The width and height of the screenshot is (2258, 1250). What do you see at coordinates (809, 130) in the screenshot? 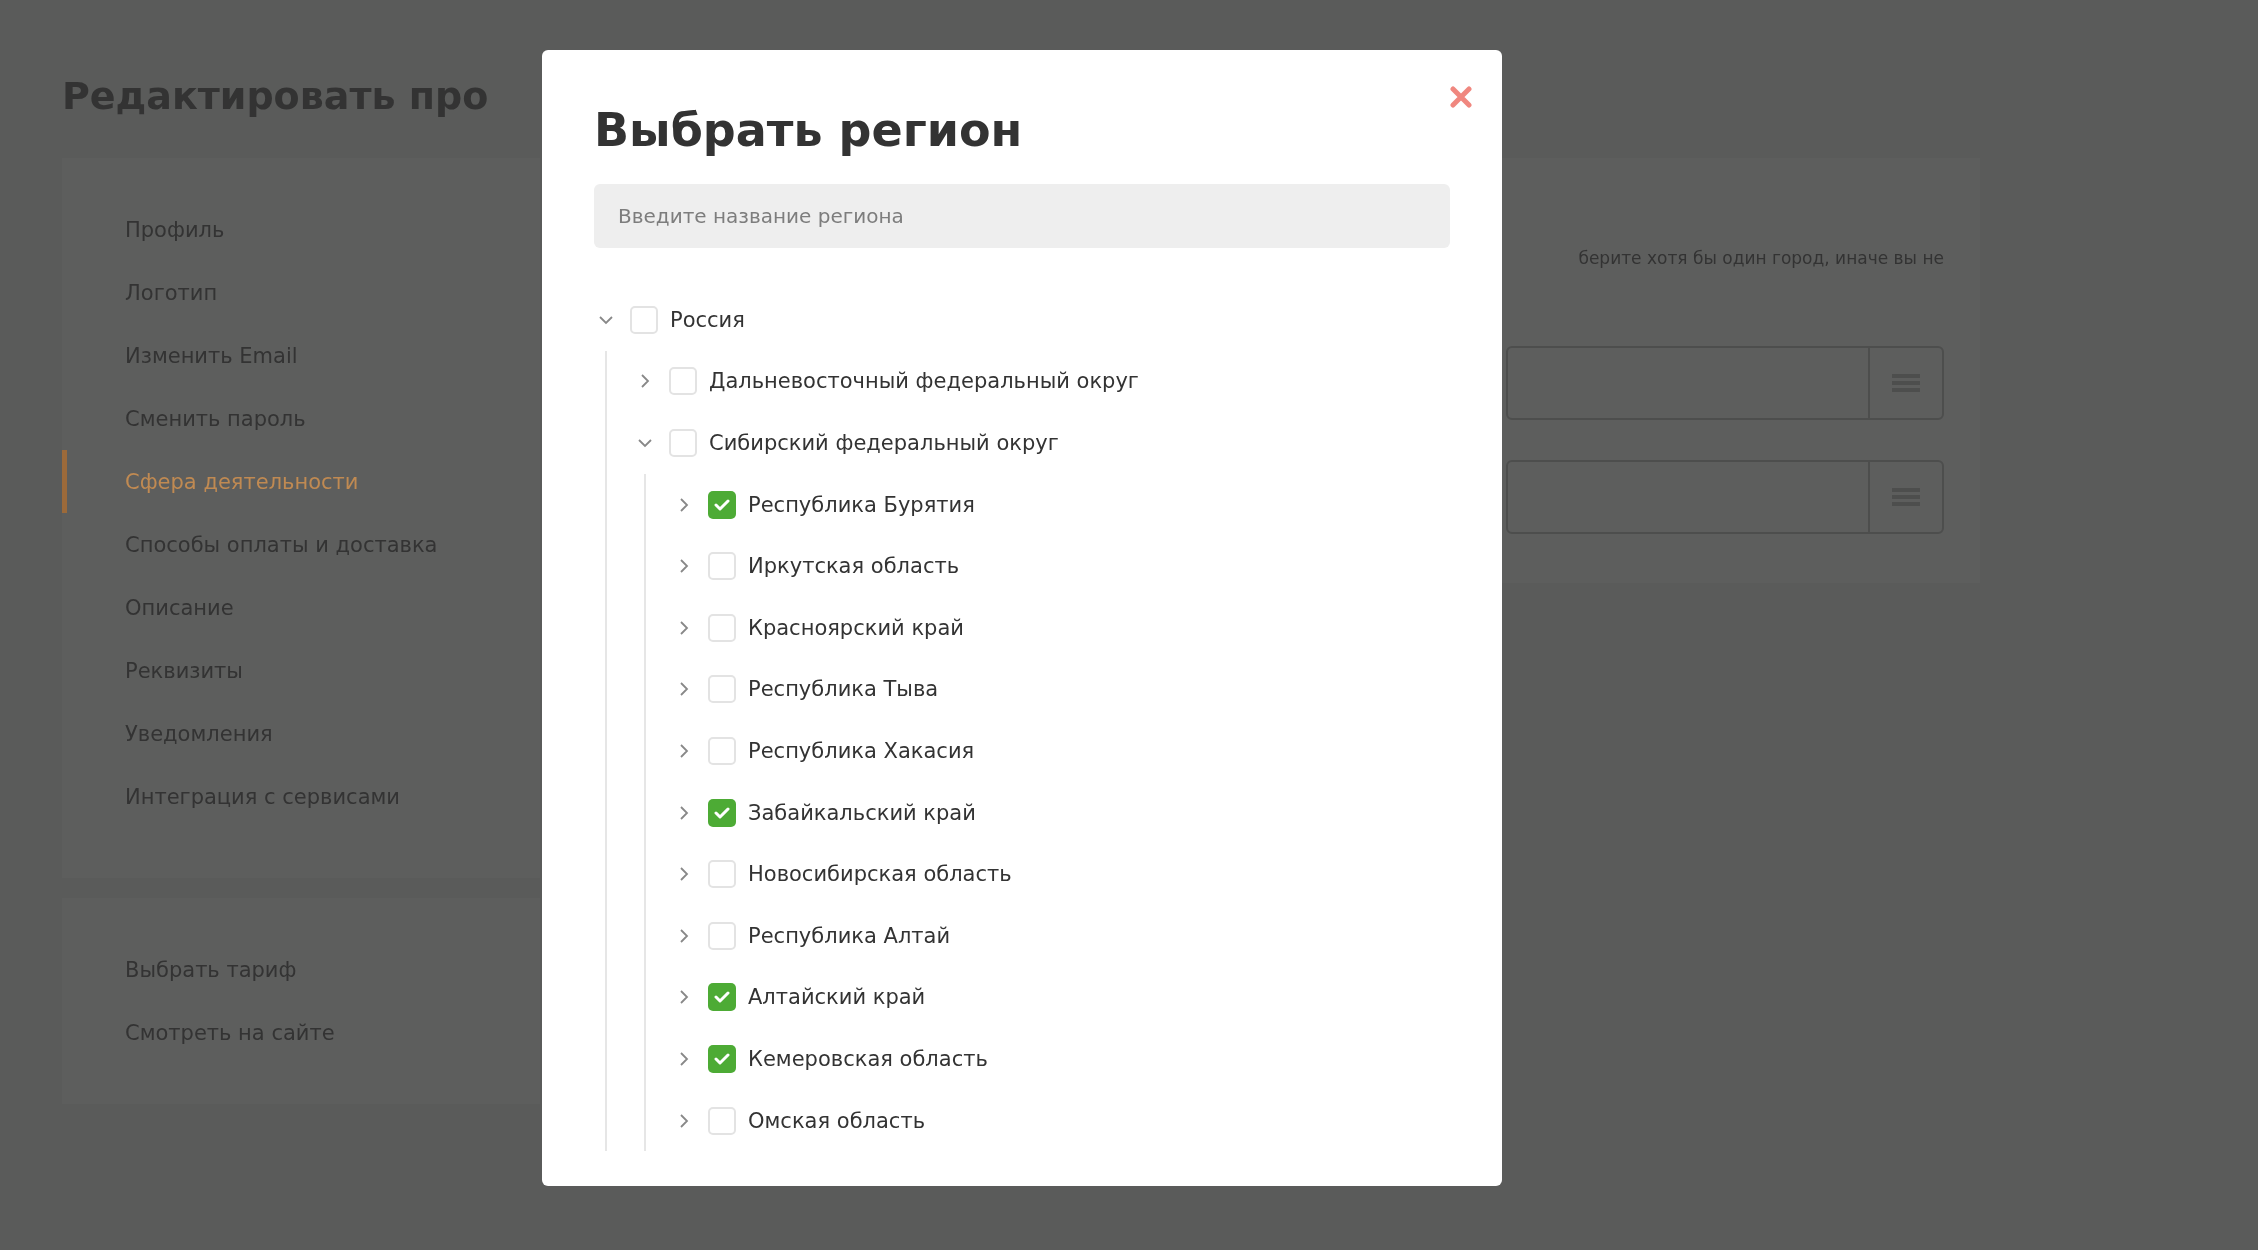
I see `modal-title: Выбрать регион` at bounding box center [809, 130].